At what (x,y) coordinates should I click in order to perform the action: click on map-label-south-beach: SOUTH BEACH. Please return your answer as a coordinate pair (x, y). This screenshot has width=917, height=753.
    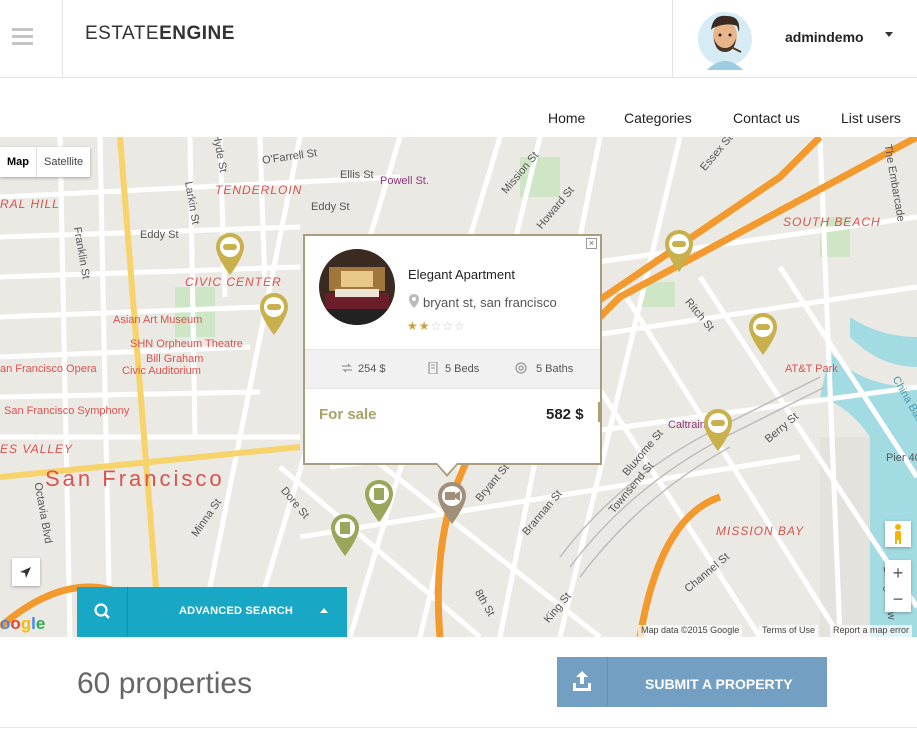
    Looking at the image, I should click on (832, 222).